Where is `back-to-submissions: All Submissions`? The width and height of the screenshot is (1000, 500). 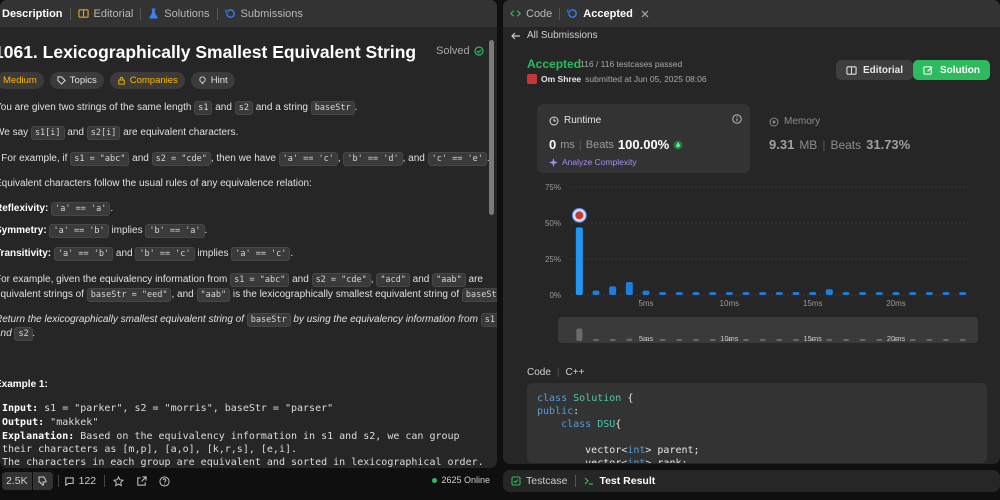
back-to-submissions: All Submissions is located at coordinates (554, 35).